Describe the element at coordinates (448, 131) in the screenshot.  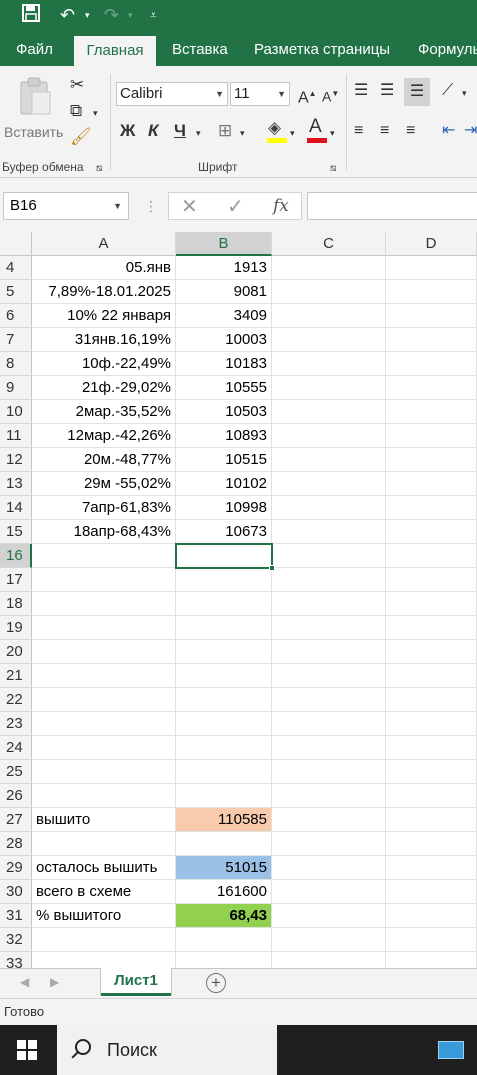
I see `decrease-indent-icon: ⇤` at that location.